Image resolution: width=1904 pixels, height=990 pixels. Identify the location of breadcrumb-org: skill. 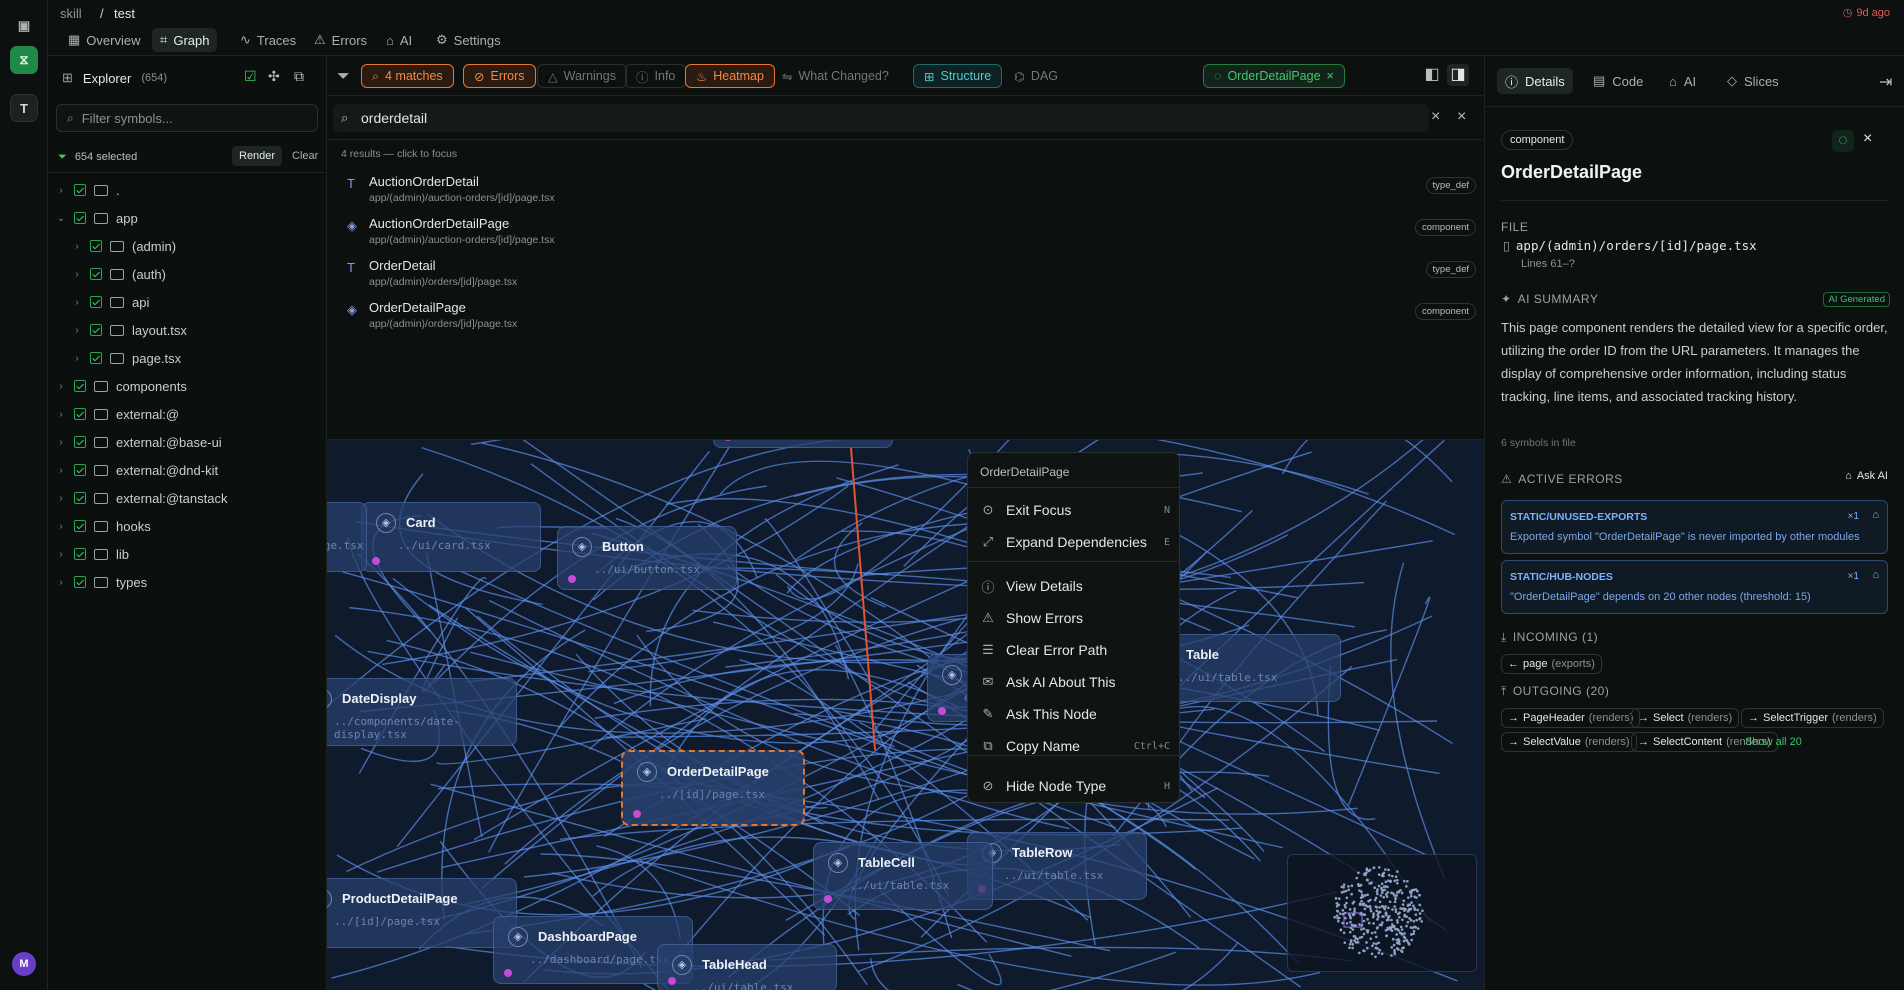
(71, 13).